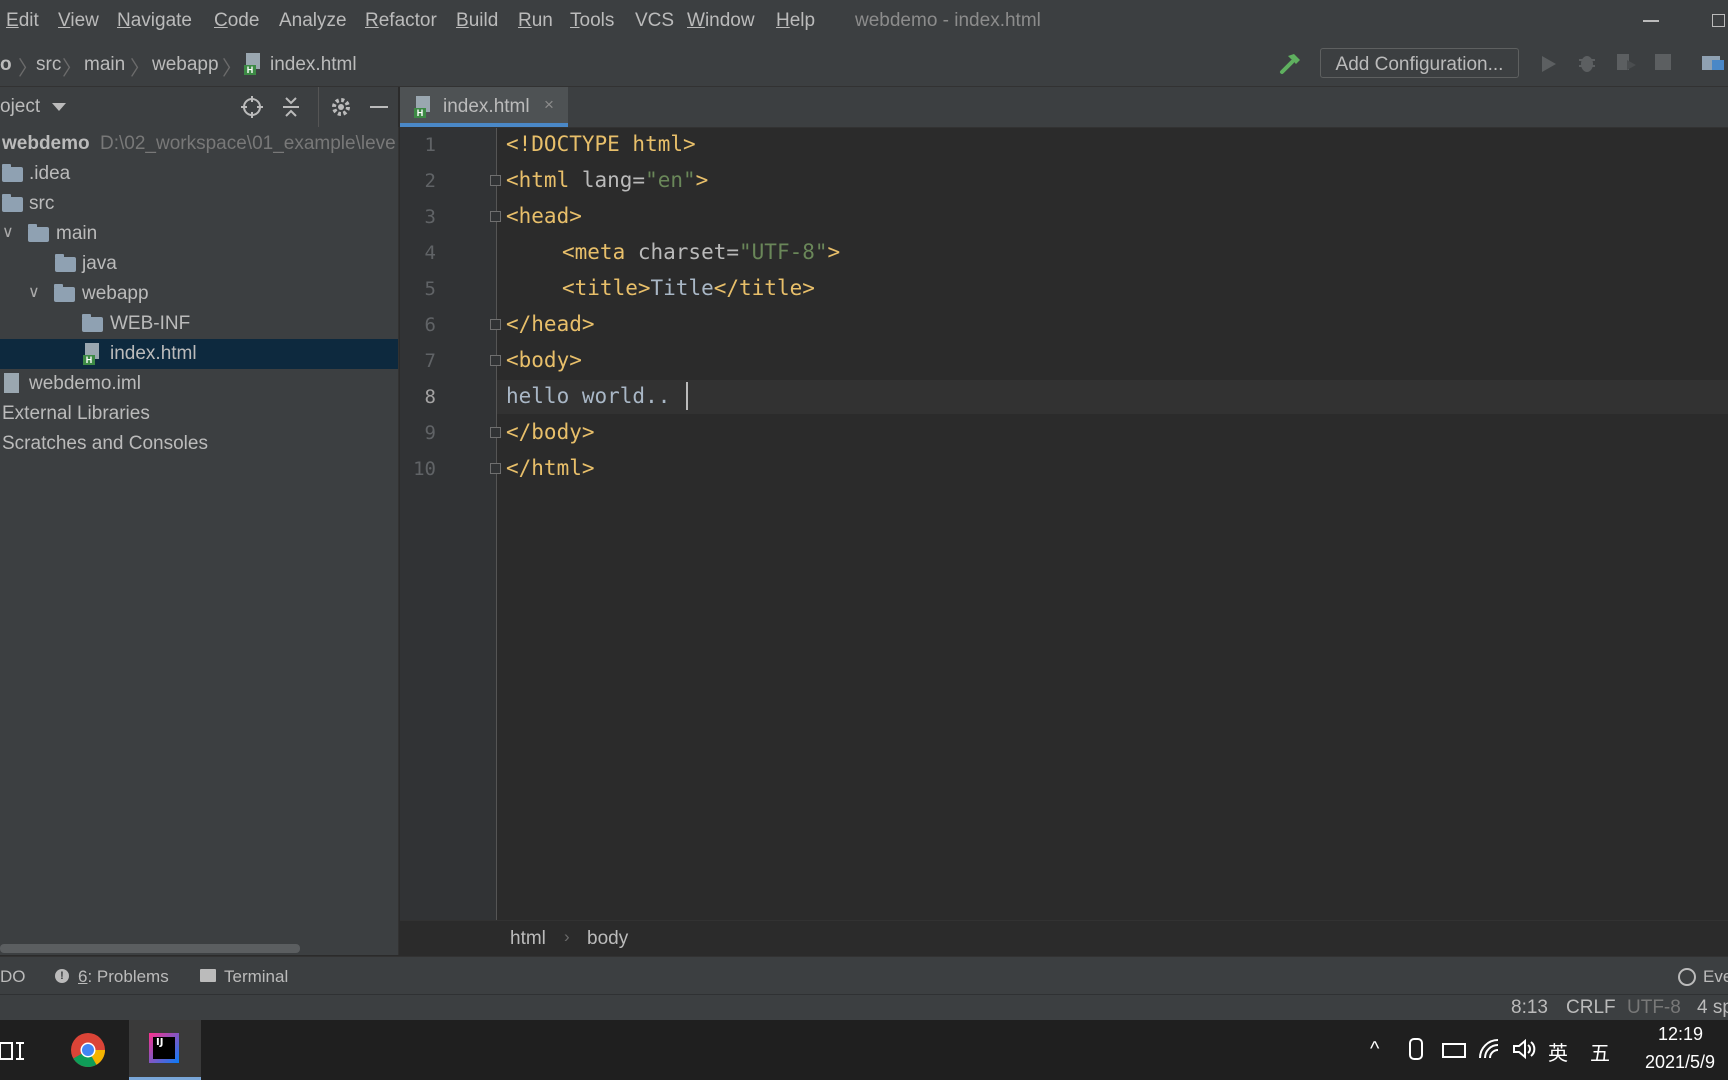 The height and width of the screenshot is (1080, 1728). I want to click on tree-item-webapp: ∨ webapp, so click(199, 294).